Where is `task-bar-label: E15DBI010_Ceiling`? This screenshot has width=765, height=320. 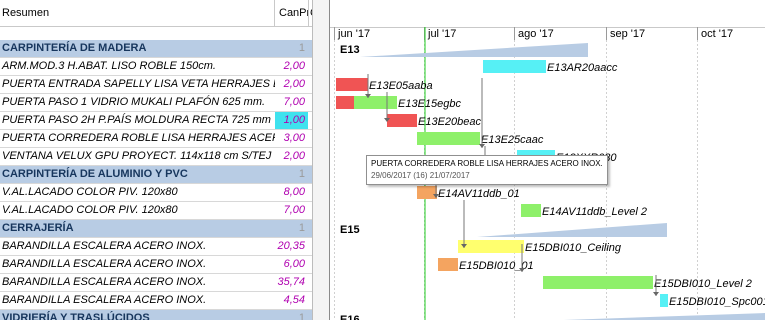
task-bar-label: E15DBI010_Ceiling is located at coordinates (573, 248).